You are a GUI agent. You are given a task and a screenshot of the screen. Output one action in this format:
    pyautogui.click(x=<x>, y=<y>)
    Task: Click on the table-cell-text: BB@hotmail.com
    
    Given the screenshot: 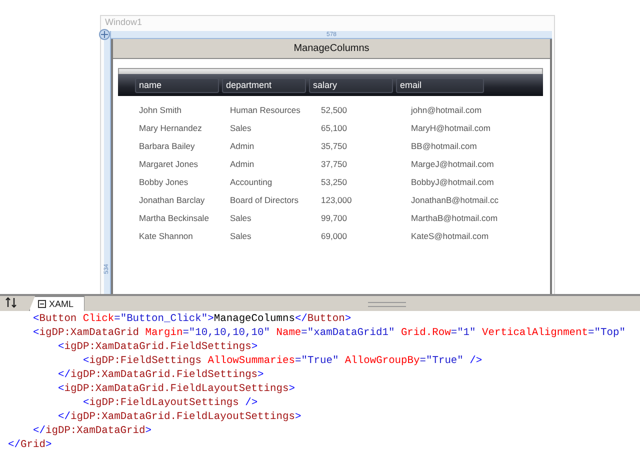 What is the action you would take?
    pyautogui.click(x=444, y=146)
    